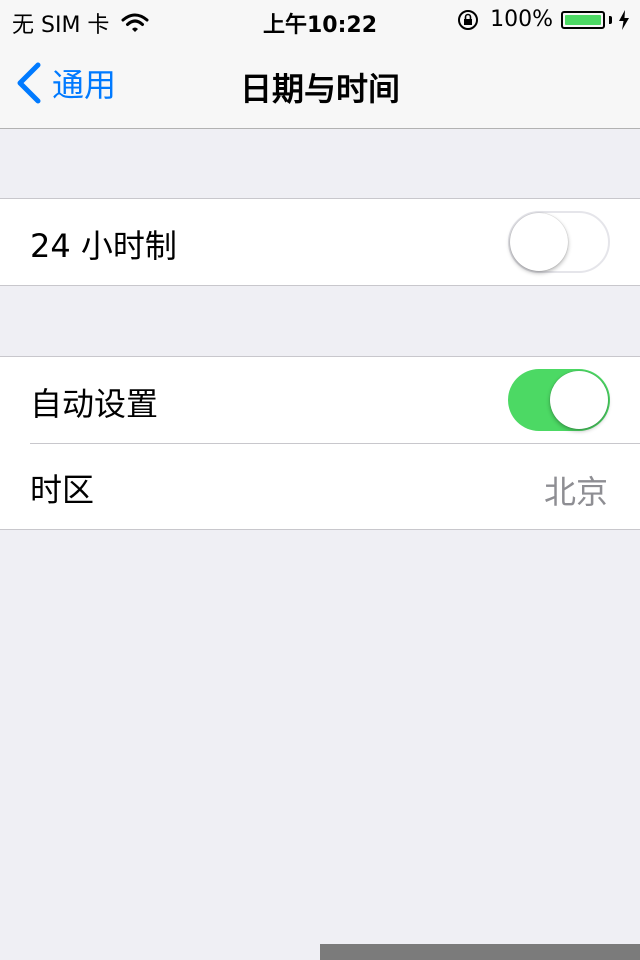  Describe the element at coordinates (521, 19) in the screenshot. I see `battery-percent: 100%` at that location.